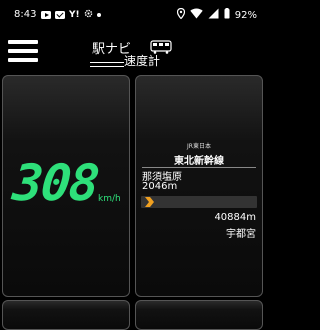  I want to click on hamburger-icon, so click(23, 42).